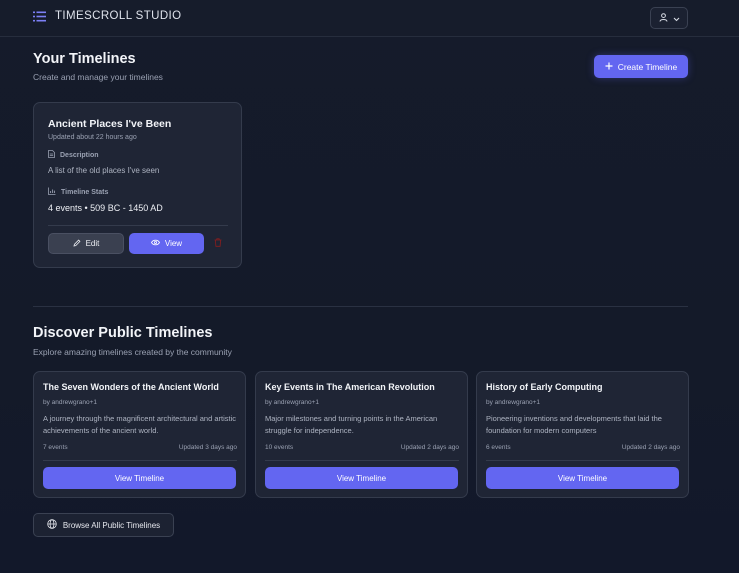 This screenshot has width=739, height=573. I want to click on public-card-meta: 10 events Updated 2 days ago, so click(362, 447).